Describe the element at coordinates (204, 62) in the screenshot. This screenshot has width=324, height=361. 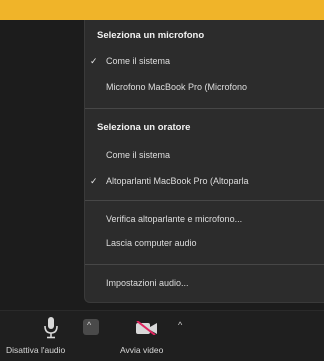
I see `mic-item-system: ✓ Come il sistema` at that location.